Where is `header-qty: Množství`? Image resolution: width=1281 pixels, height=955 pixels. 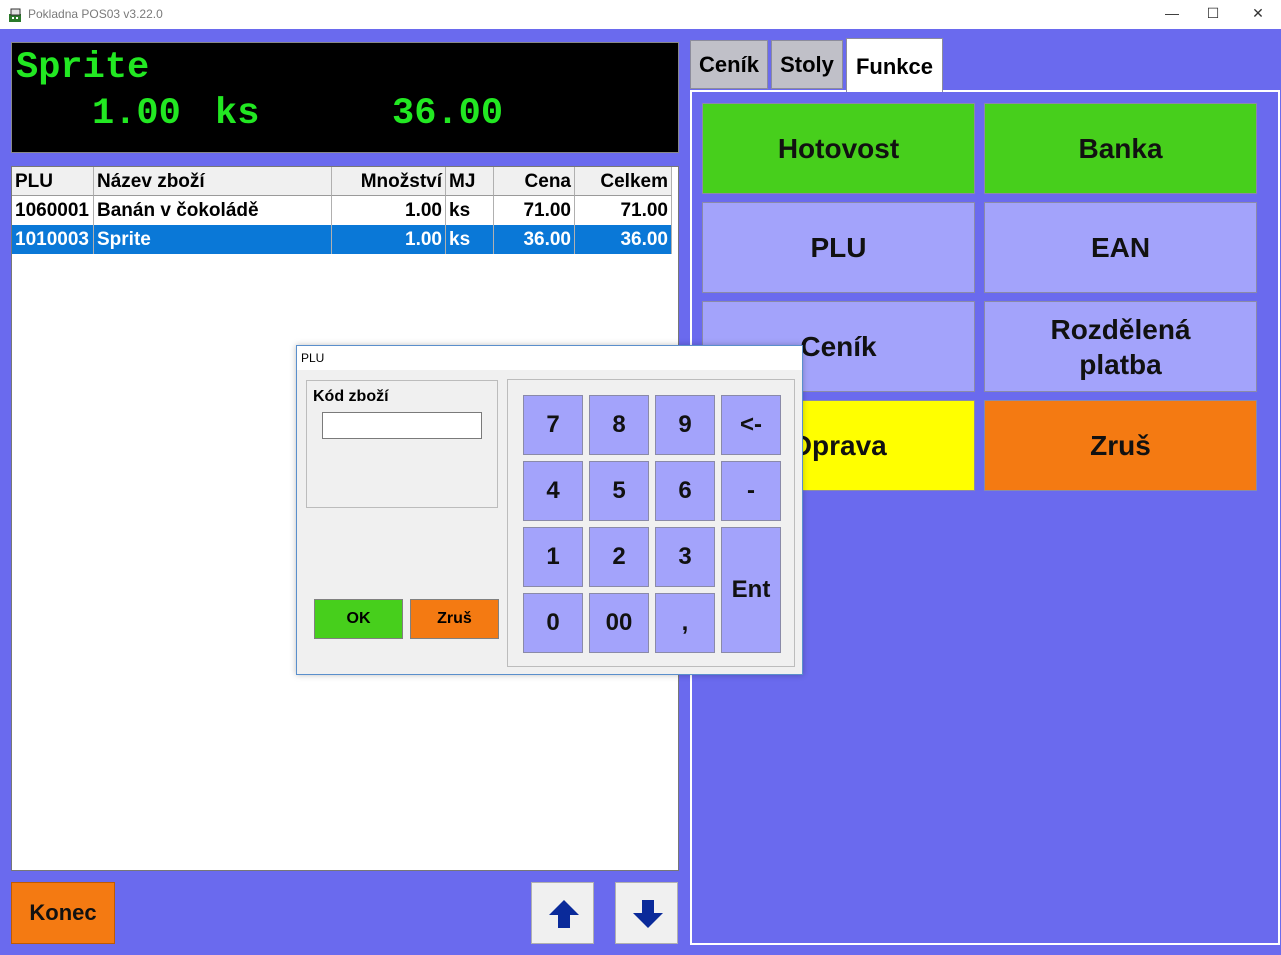 header-qty: Množství is located at coordinates (389, 181).